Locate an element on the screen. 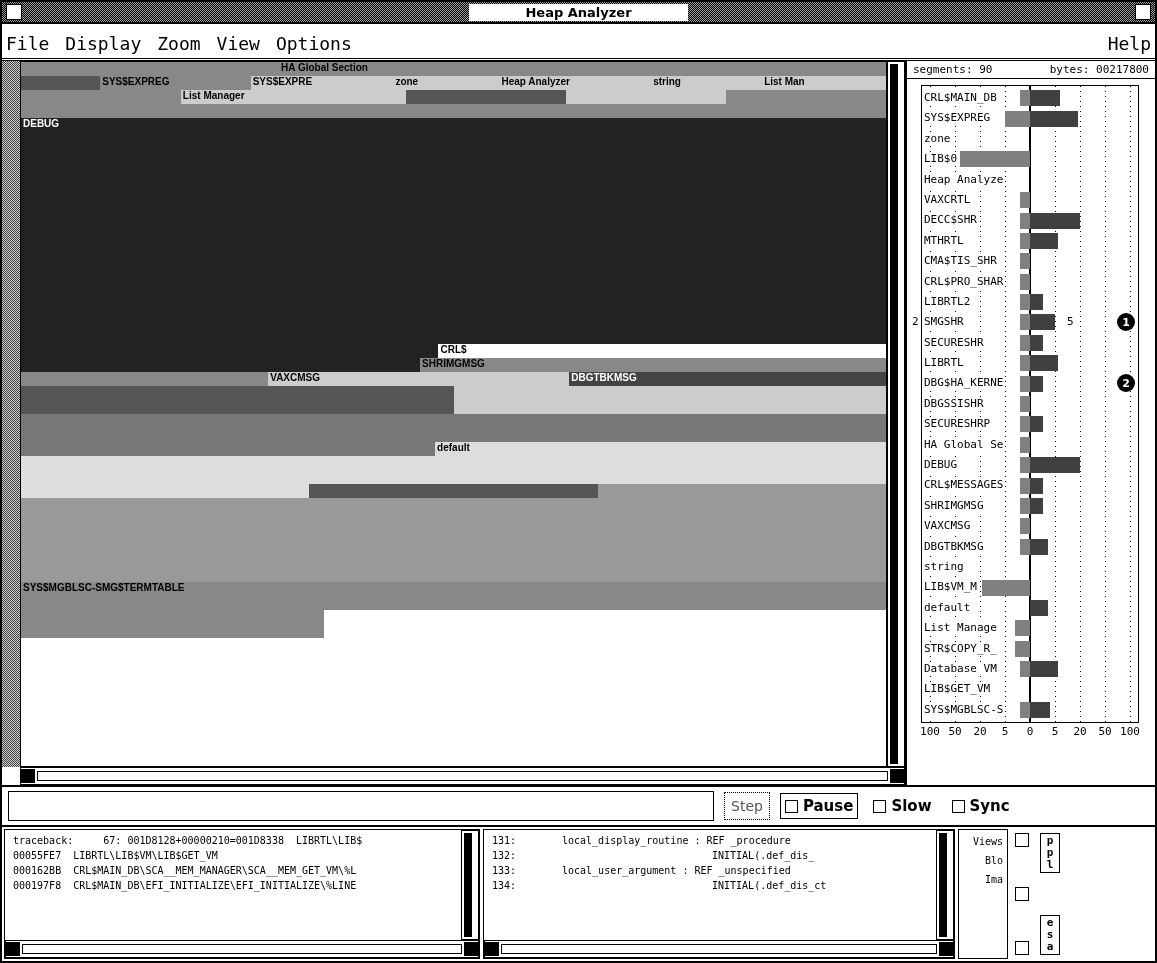  segment-label: CRL$PRO_SHAR is located at coordinates (964, 281).